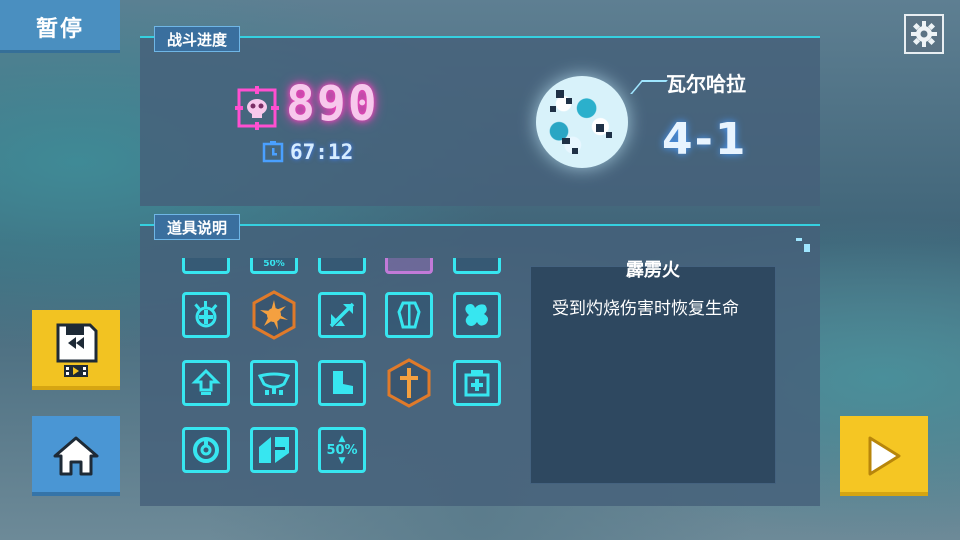  I want to click on item-percent-full-label: 50%, so click(342, 450).